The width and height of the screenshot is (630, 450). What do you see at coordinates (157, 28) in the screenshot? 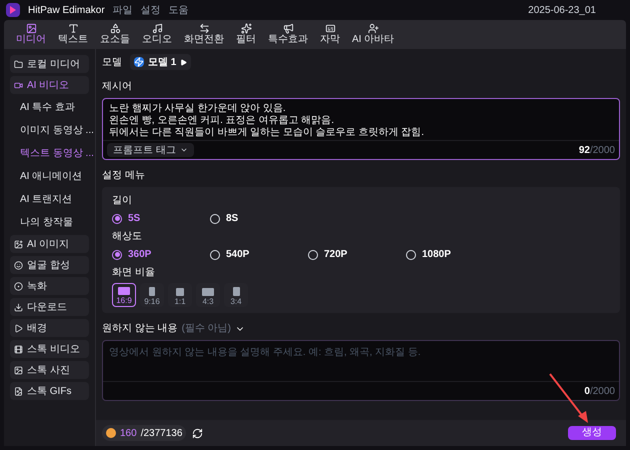
I see `music-note-icon` at bounding box center [157, 28].